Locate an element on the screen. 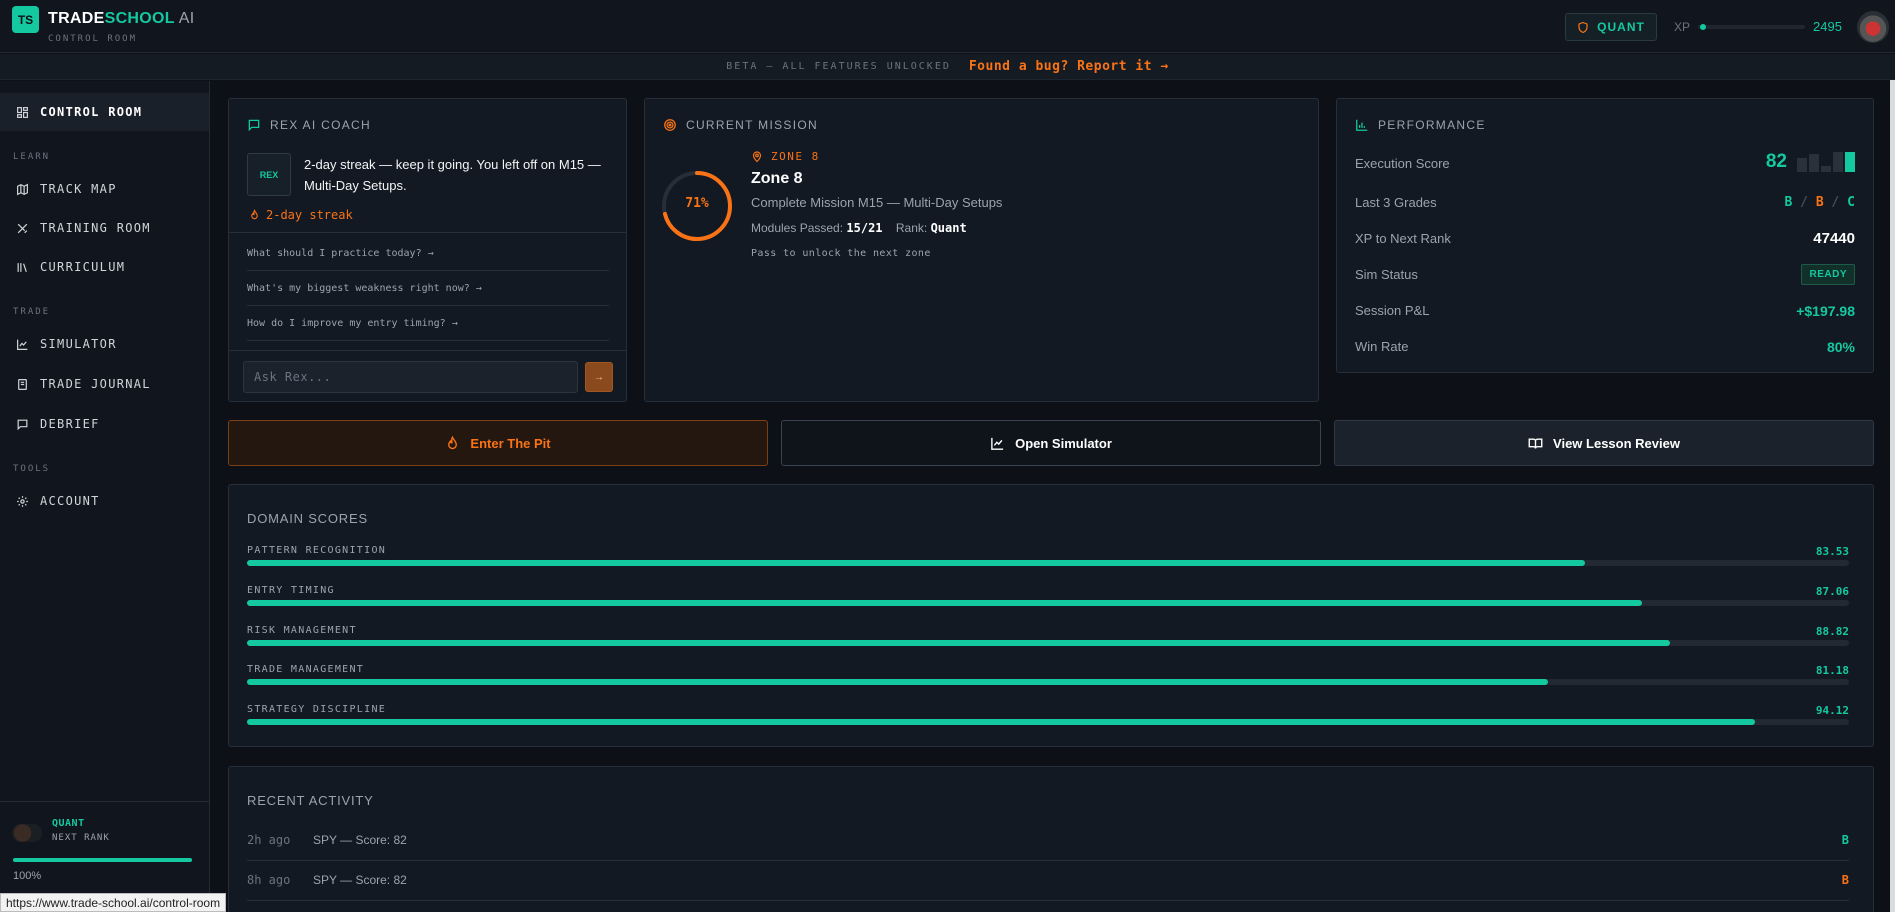  last-grades-value: B / B / C is located at coordinates (1820, 202).